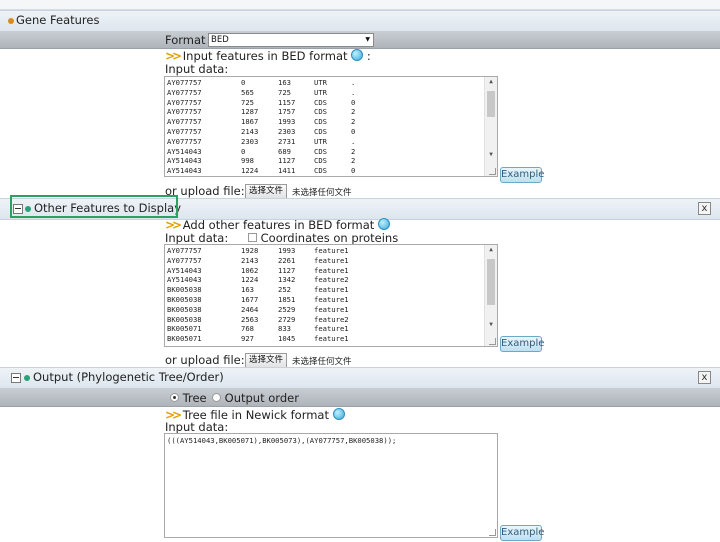  What do you see at coordinates (522, 175) in the screenshot?
I see `gene-example-button: Example` at bounding box center [522, 175].